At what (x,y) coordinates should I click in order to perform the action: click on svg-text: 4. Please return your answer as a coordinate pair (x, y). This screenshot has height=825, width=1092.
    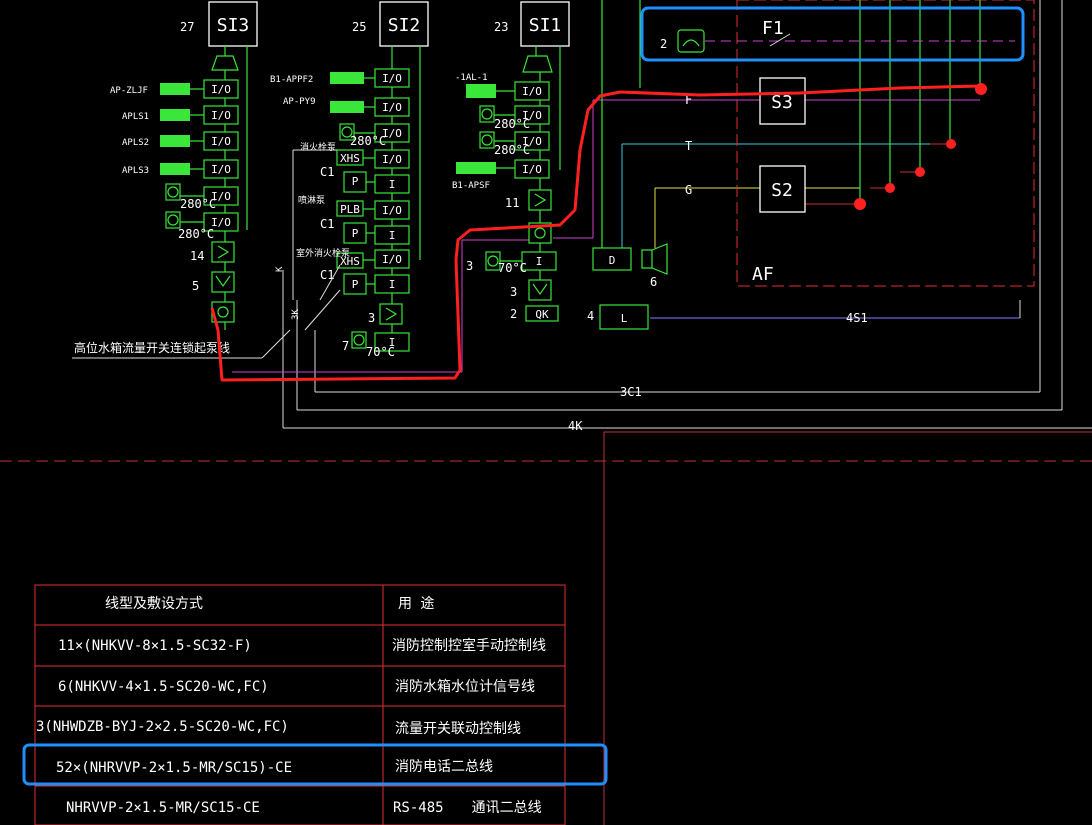
    Looking at the image, I should click on (590, 316).